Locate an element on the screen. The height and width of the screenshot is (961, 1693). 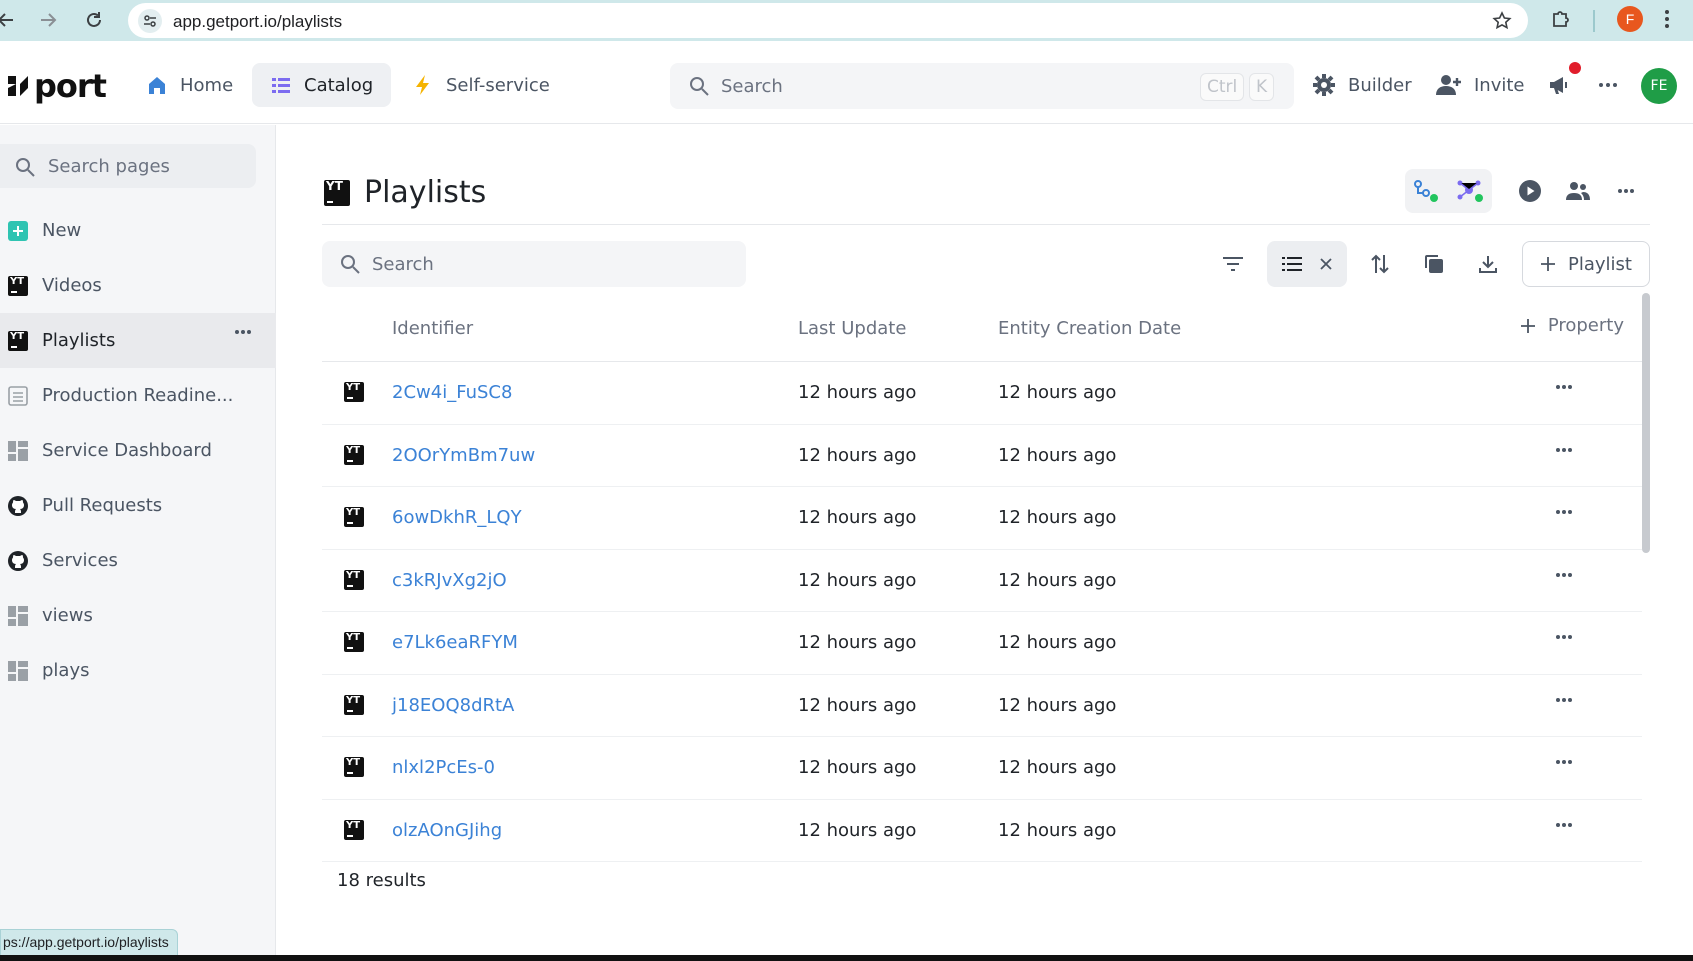
sidebar-search-input: Search pages is located at coordinates (128, 166).